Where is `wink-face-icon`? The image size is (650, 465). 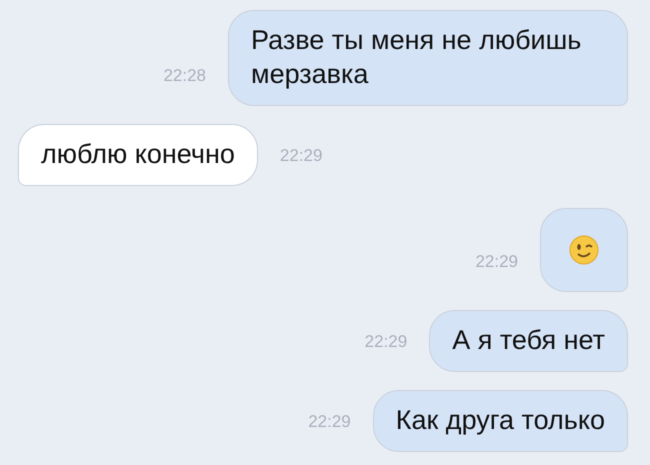 wink-face-icon is located at coordinates (584, 250).